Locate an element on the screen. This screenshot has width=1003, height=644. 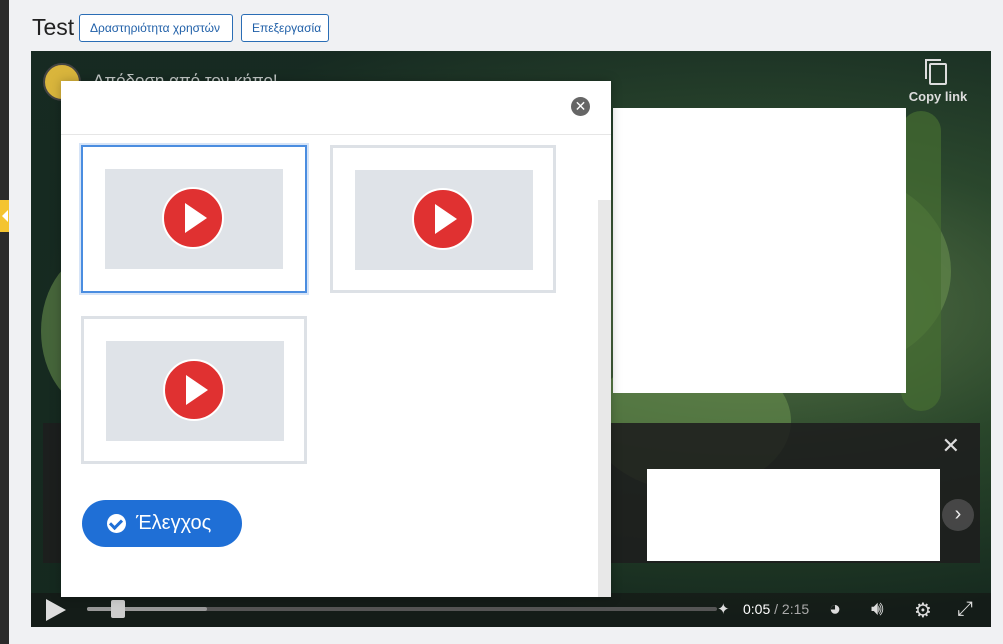
chapter-marker-icon: ✦ is located at coordinates (723, 609).